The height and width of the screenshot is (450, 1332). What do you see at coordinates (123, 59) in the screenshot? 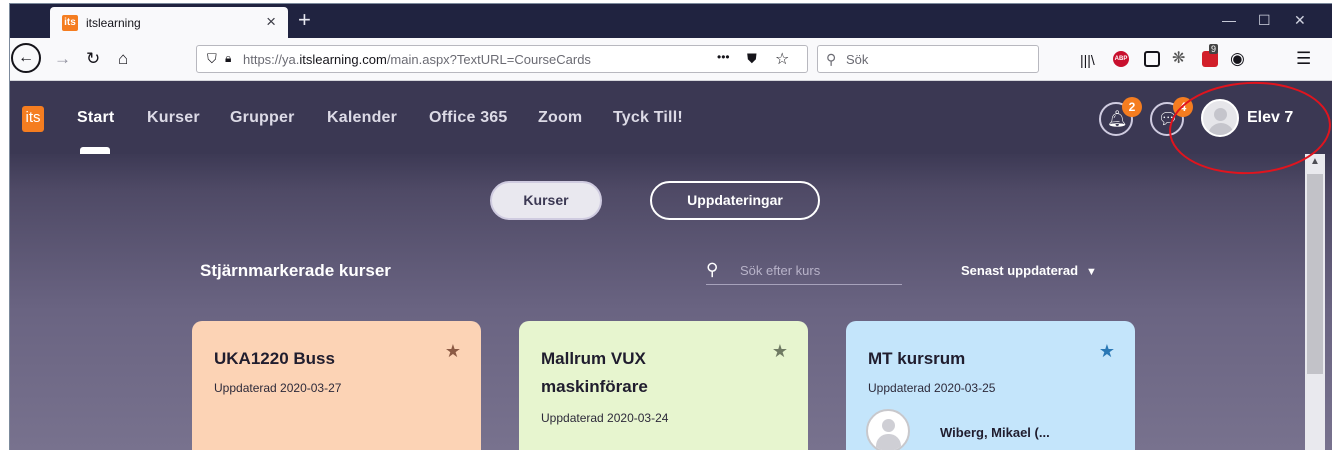
I see `home-icon: ⌂` at bounding box center [123, 59].